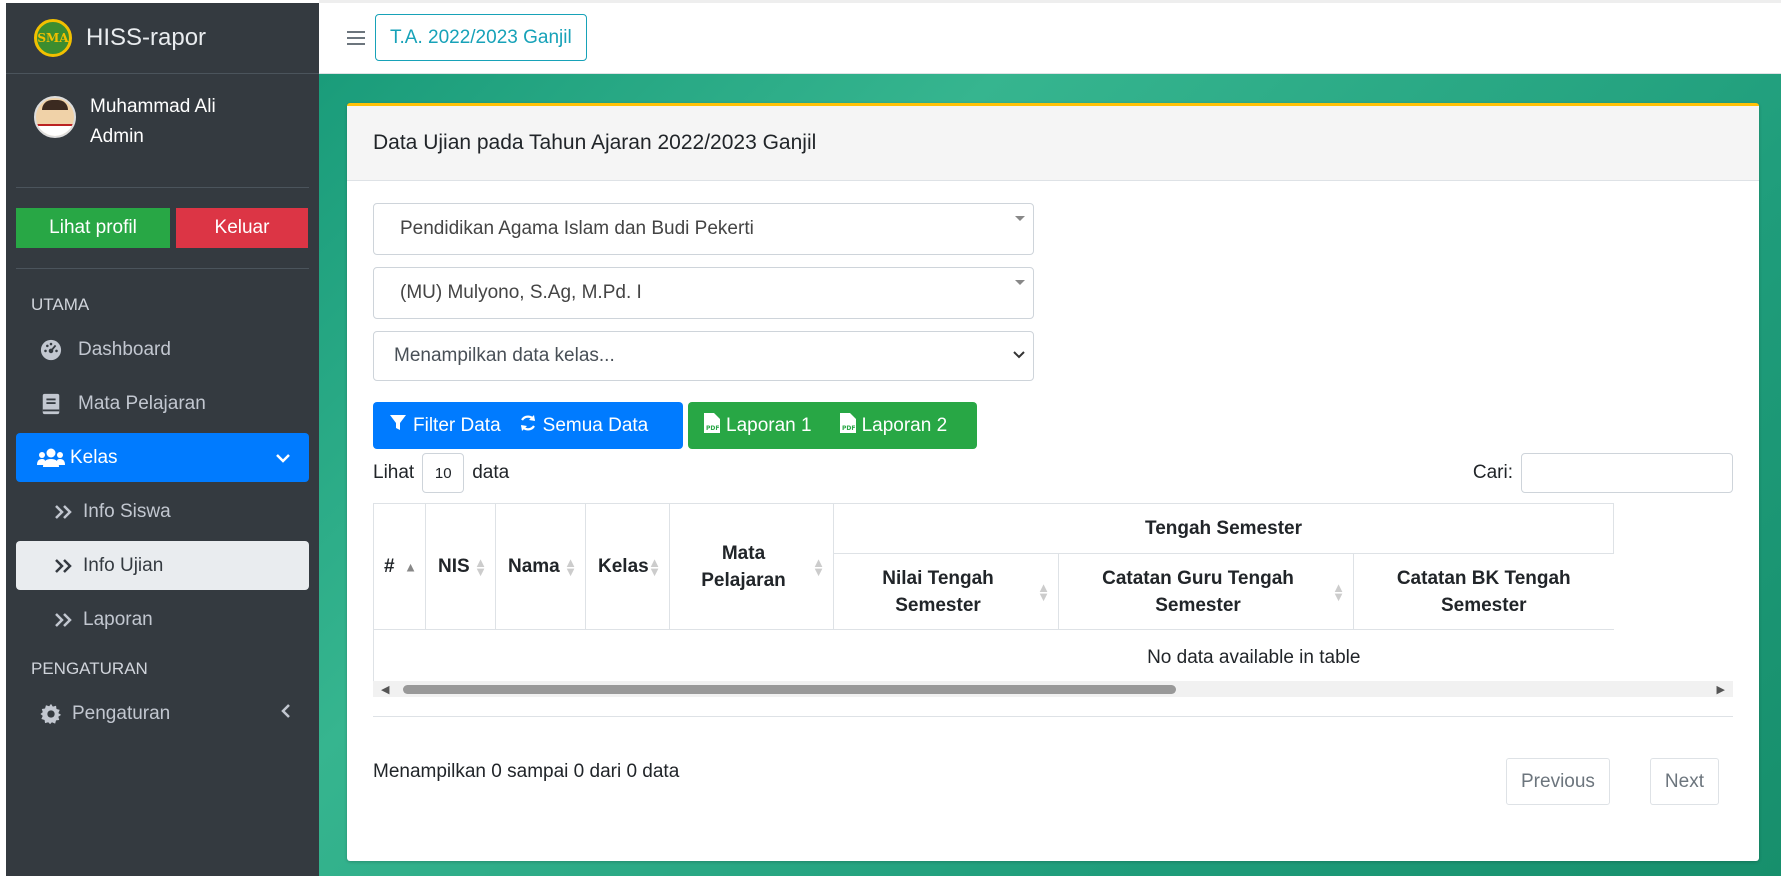 This screenshot has height=876, width=1781. What do you see at coordinates (162, 457) in the screenshot?
I see `sidebar-item-kelas: Kelas` at bounding box center [162, 457].